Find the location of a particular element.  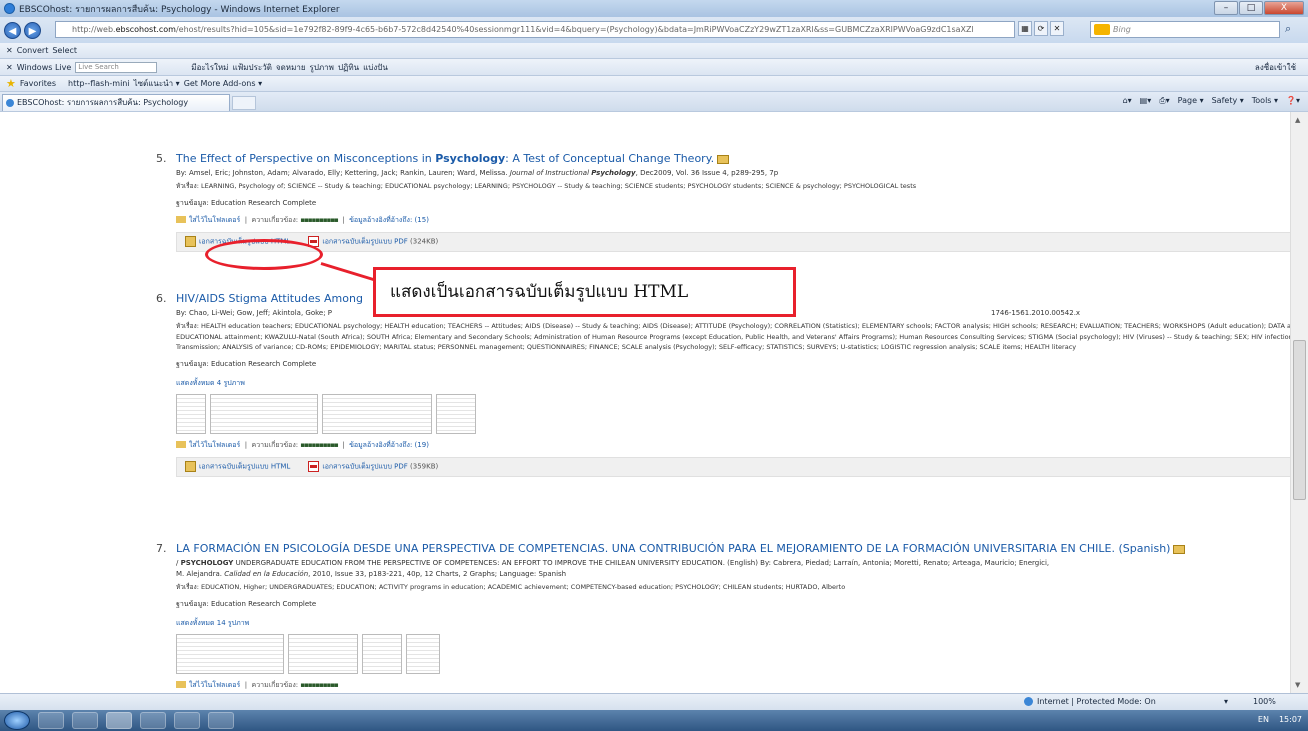

tools-menu: Tools ▾ is located at coordinates (1265, 101).